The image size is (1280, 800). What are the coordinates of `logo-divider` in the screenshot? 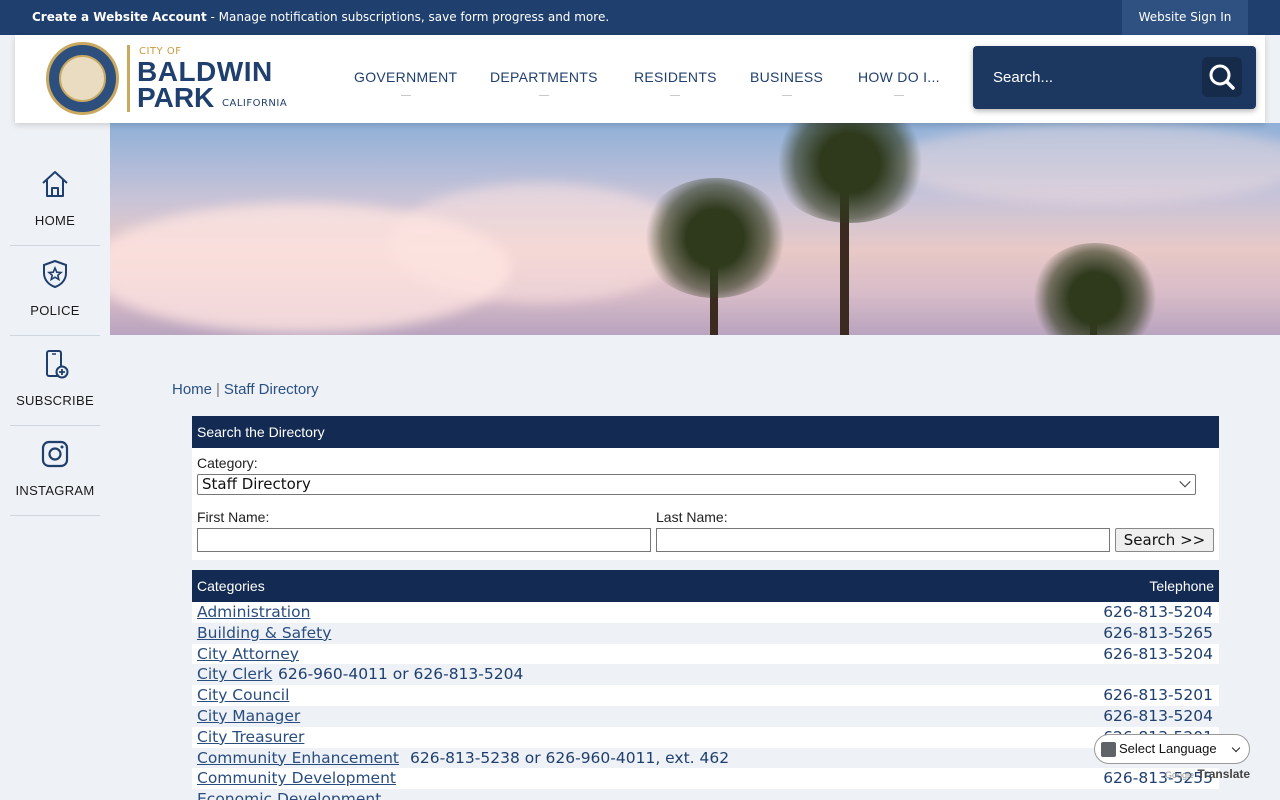 It's located at (128, 78).